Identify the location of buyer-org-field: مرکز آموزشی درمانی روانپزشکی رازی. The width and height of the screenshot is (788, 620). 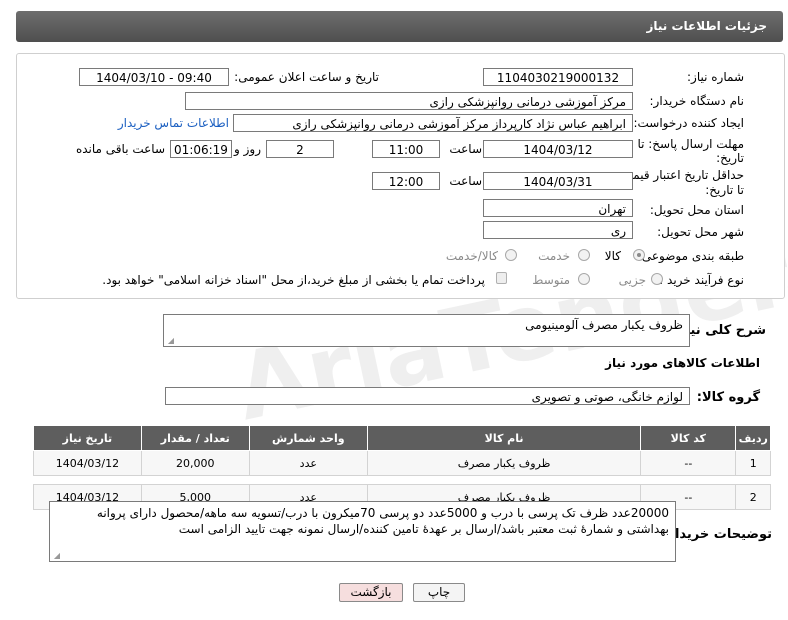
(409, 101).